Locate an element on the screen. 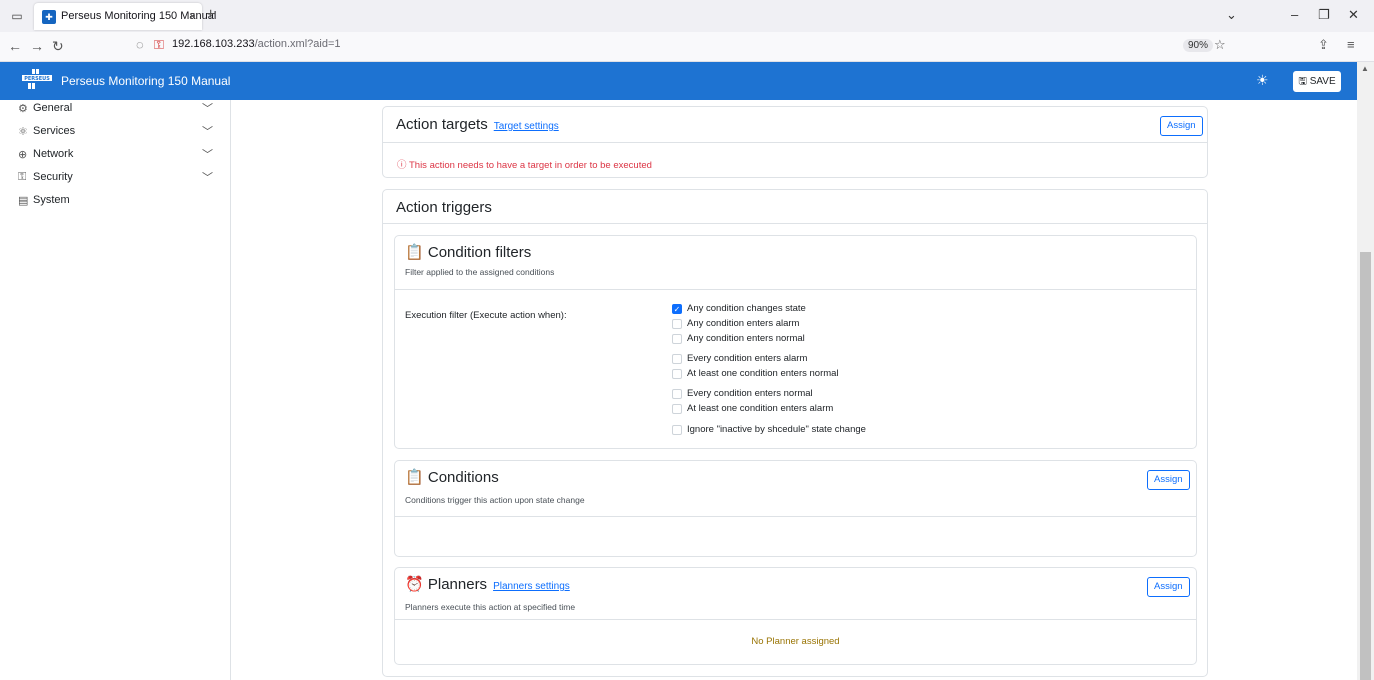 The width and height of the screenshot is (1374, 680). filter-option-label: Any condition changes state is located at coordinates (746, 308).